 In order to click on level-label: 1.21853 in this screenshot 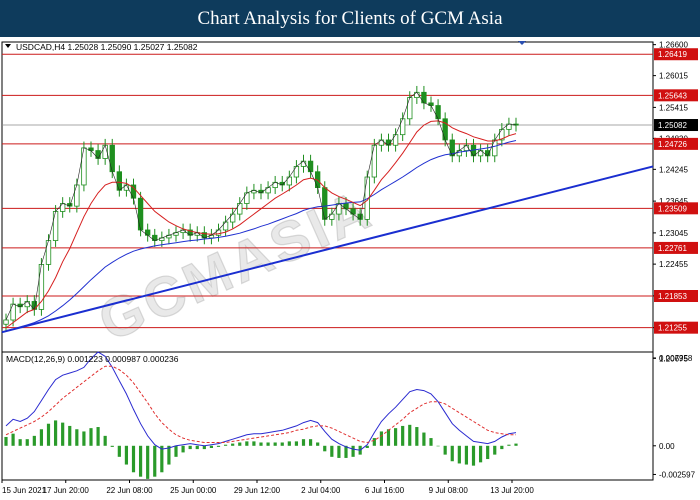, I will do `click(672, 296)`.